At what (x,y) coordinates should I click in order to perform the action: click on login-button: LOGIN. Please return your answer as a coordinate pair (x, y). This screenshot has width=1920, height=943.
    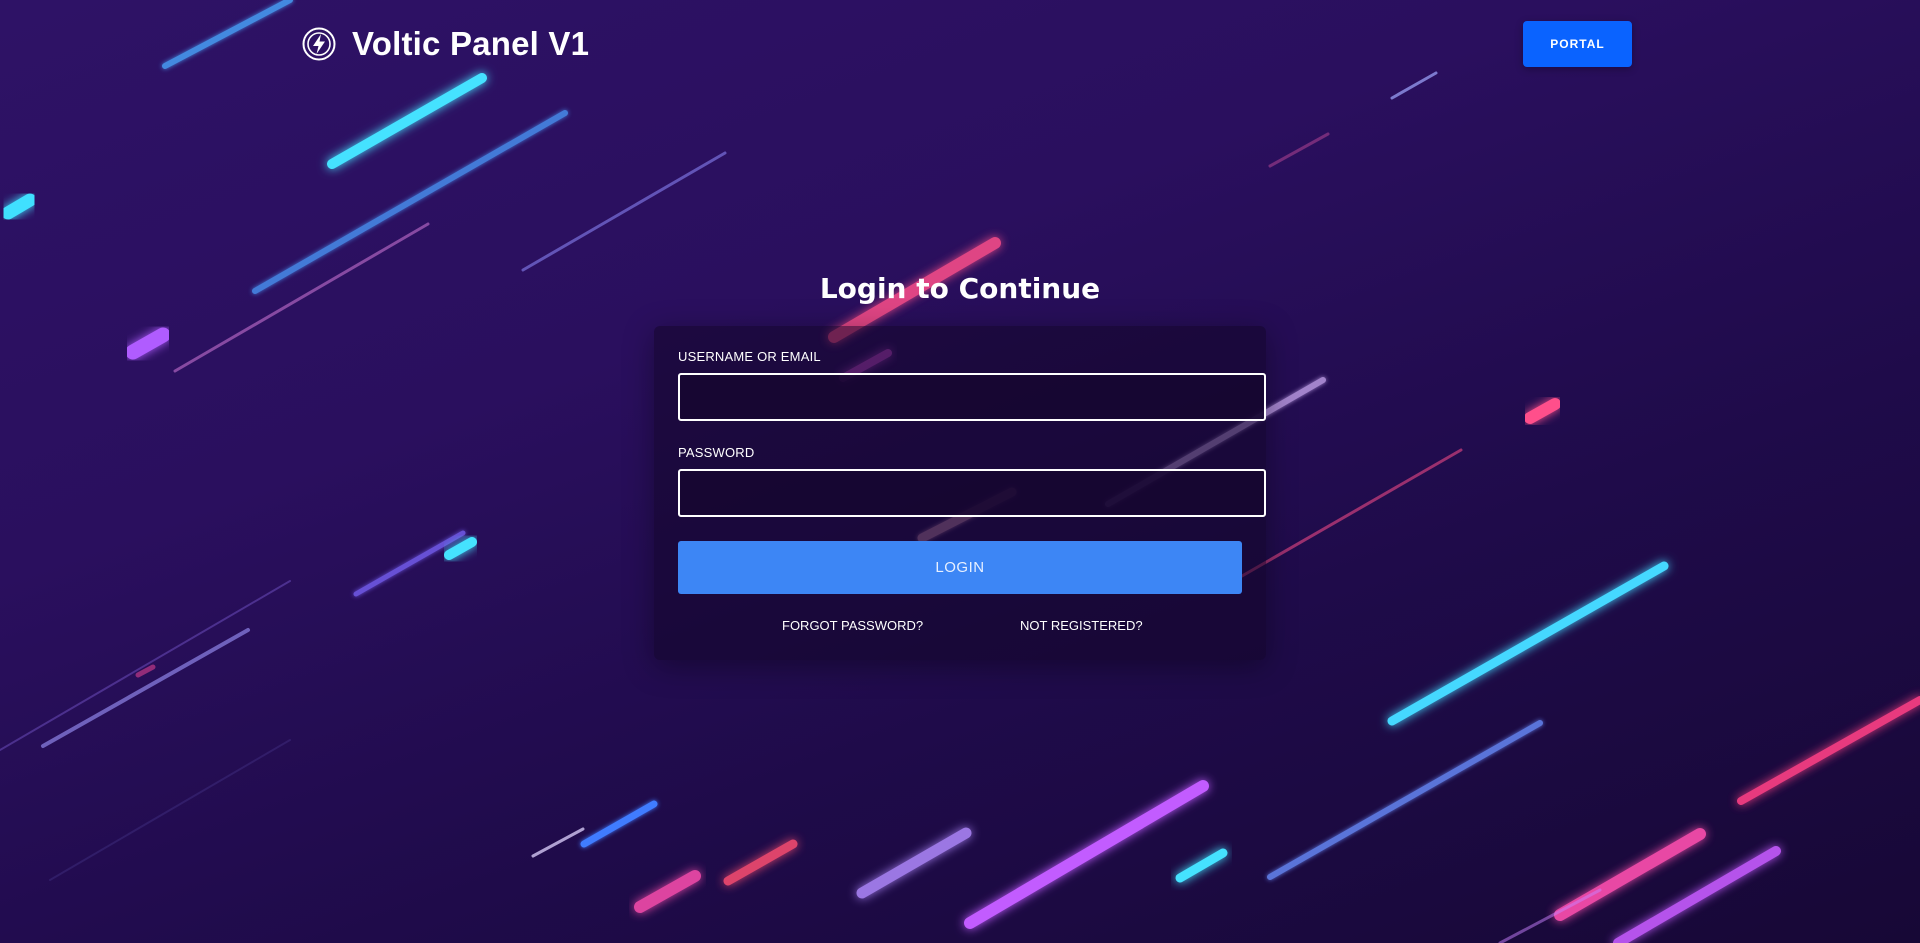
    Looking at the image, I should click on (960, 567).